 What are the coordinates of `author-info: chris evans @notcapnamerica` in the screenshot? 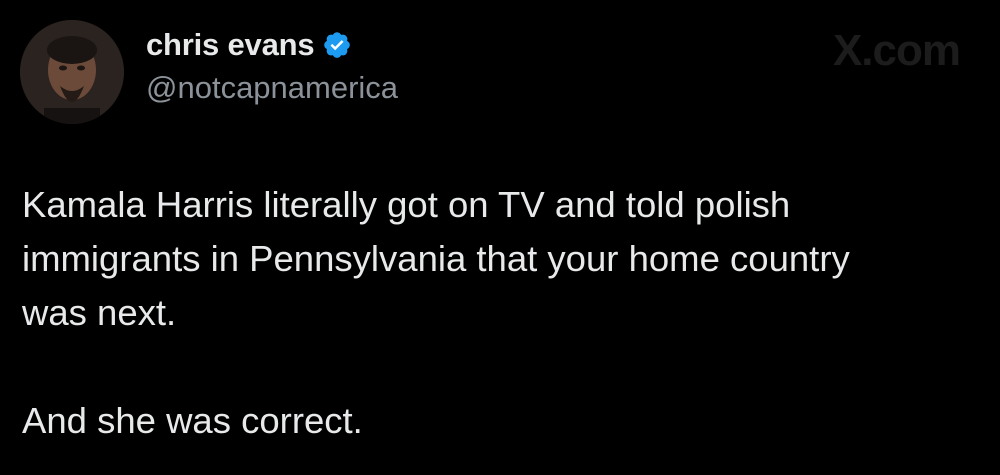 It's located at (272, 65).